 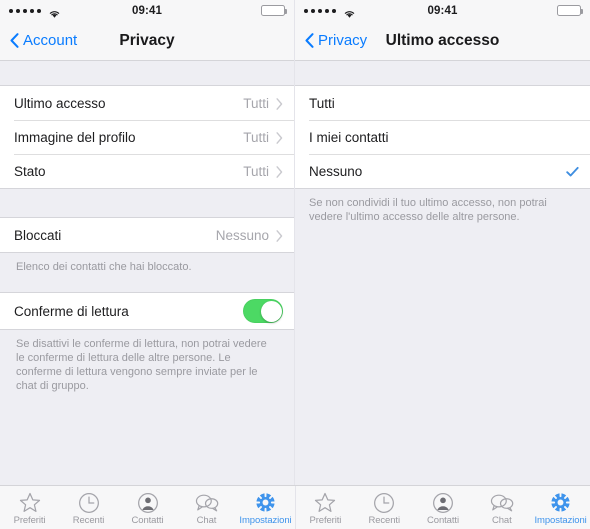 What do you see at coordinates (336, 171) in the screenshot?
I see `option-label: Nessuno` at bounding box center [336, 171].